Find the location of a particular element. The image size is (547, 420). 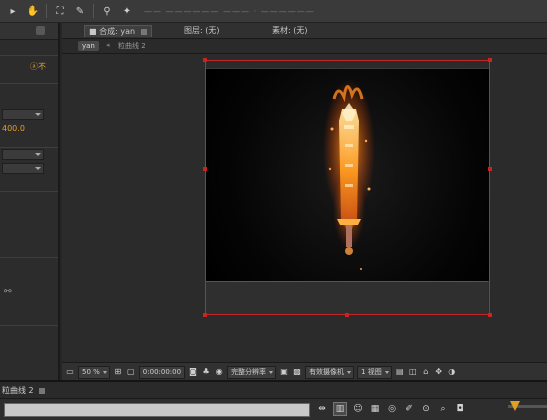

current-time-indicator is located at coordinates (527, 408).